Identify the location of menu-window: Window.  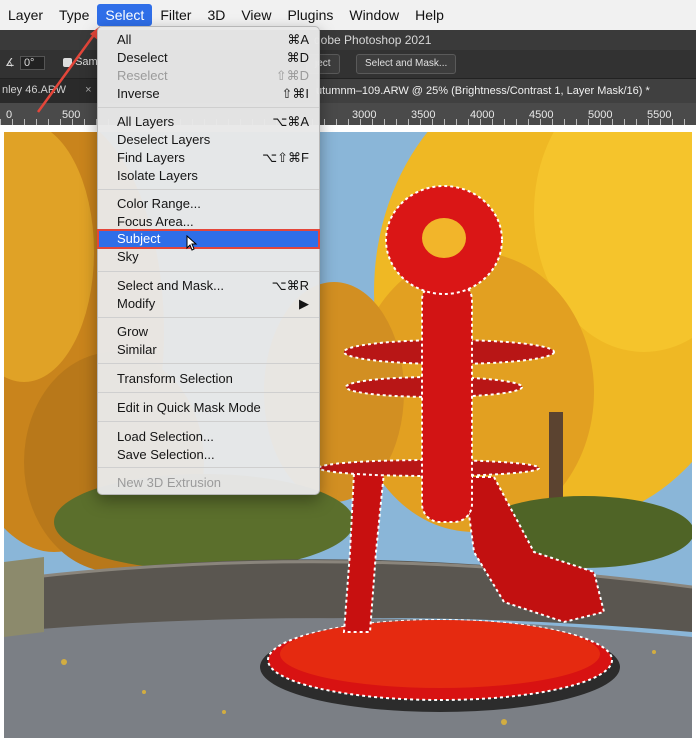
(374, 15).